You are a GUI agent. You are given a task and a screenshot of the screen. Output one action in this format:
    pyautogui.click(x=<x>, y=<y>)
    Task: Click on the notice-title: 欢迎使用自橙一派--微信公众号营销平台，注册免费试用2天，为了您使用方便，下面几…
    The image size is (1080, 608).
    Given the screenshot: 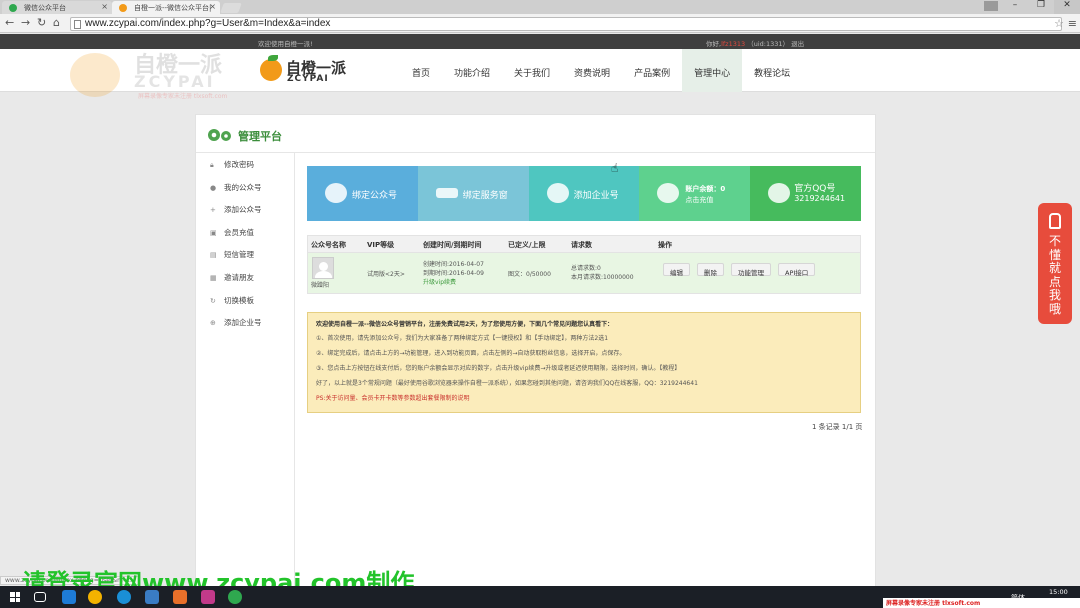 What is the action you would take?
    pyautogui.click(x=465, y=324)
    